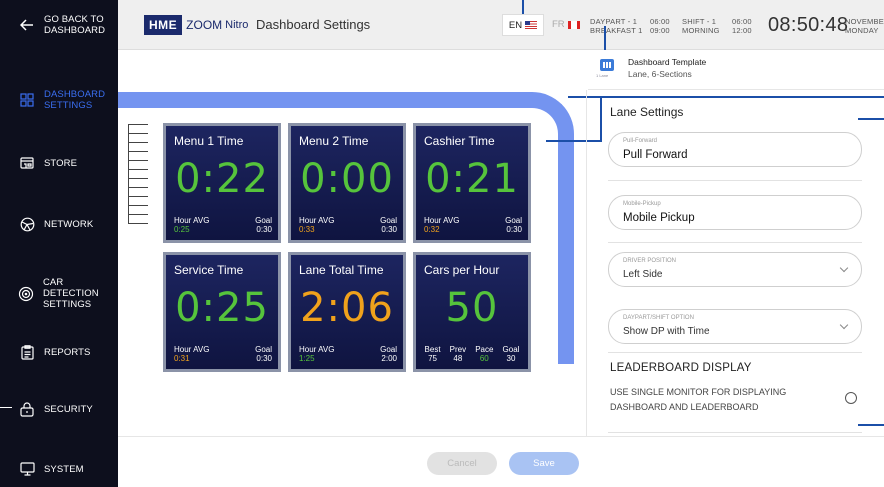 The height and width of the screenshot is (487, 884). What do you see at coordinates (735, 269) in the screenshot?
I see `driver-position-select: DRIVER POSITION Left Side` at bounding box center [735, 269].